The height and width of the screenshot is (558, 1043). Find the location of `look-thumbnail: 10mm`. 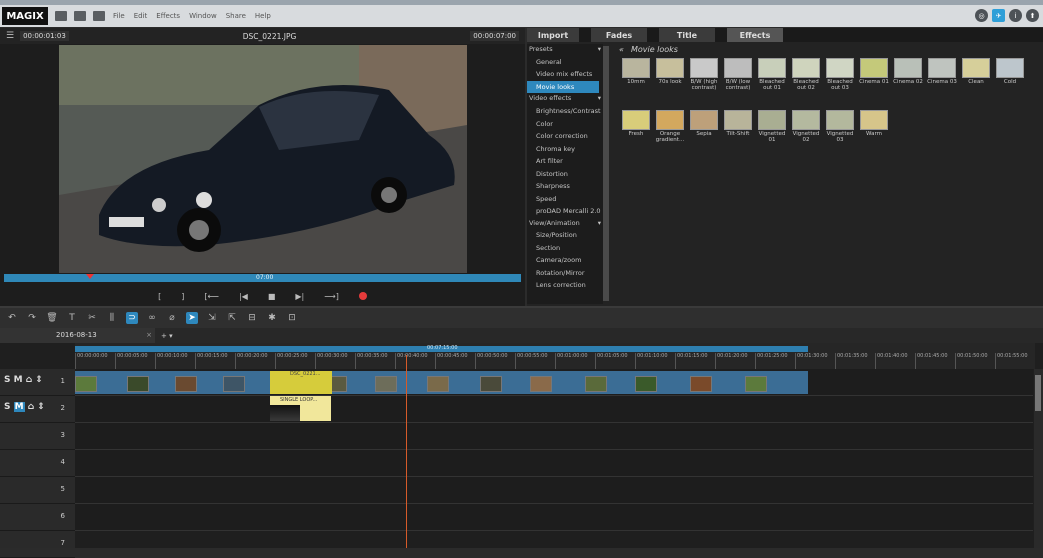

look-thumbnail: 10mm is located at coordinates (636, 82).